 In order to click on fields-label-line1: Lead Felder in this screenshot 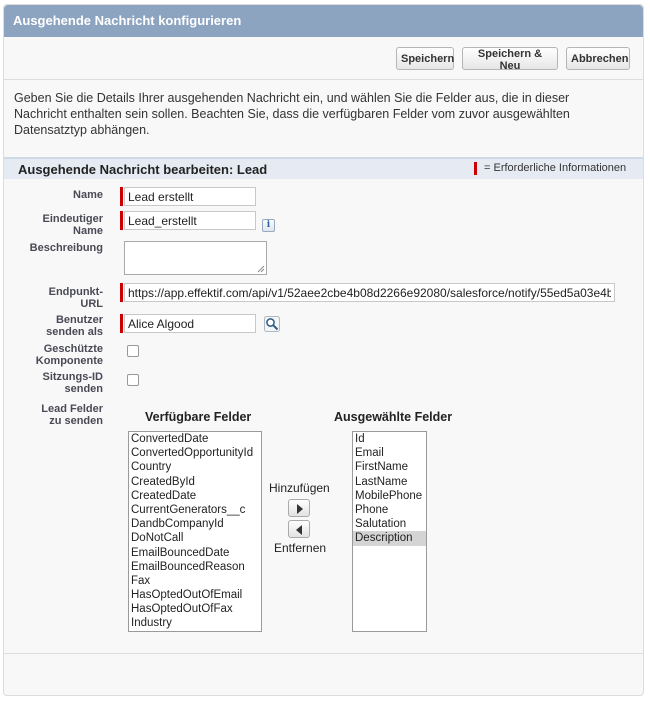, I will do `click(72, 409)`.